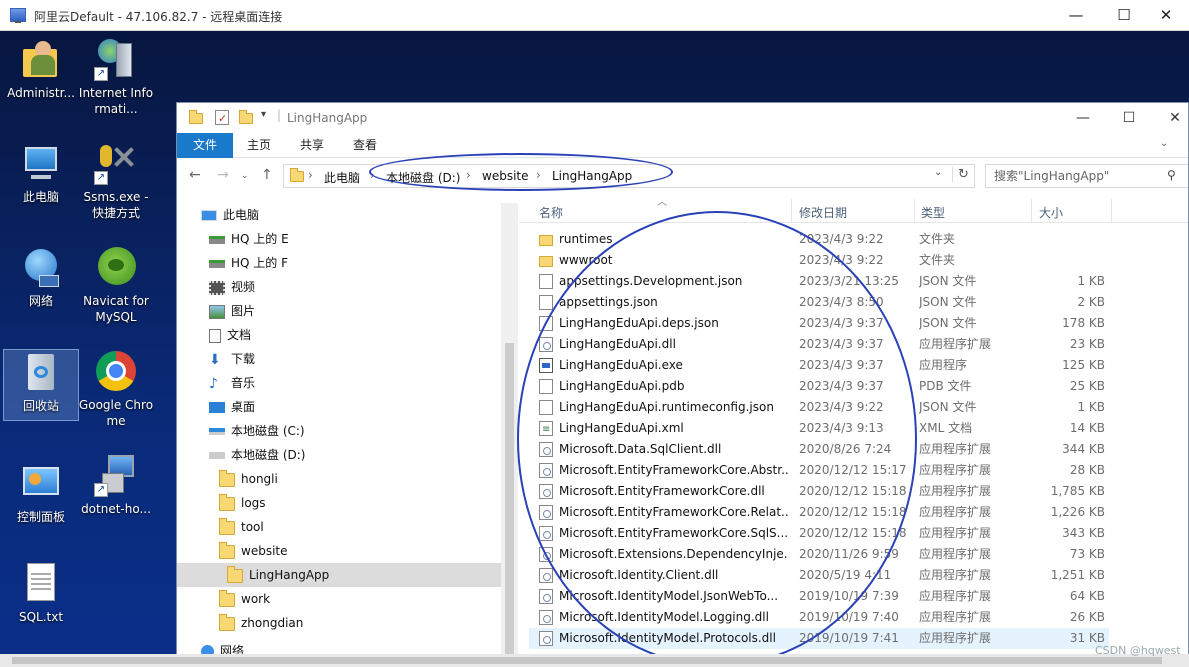  I want to click on tab-share: 共享, so click(312, 145).